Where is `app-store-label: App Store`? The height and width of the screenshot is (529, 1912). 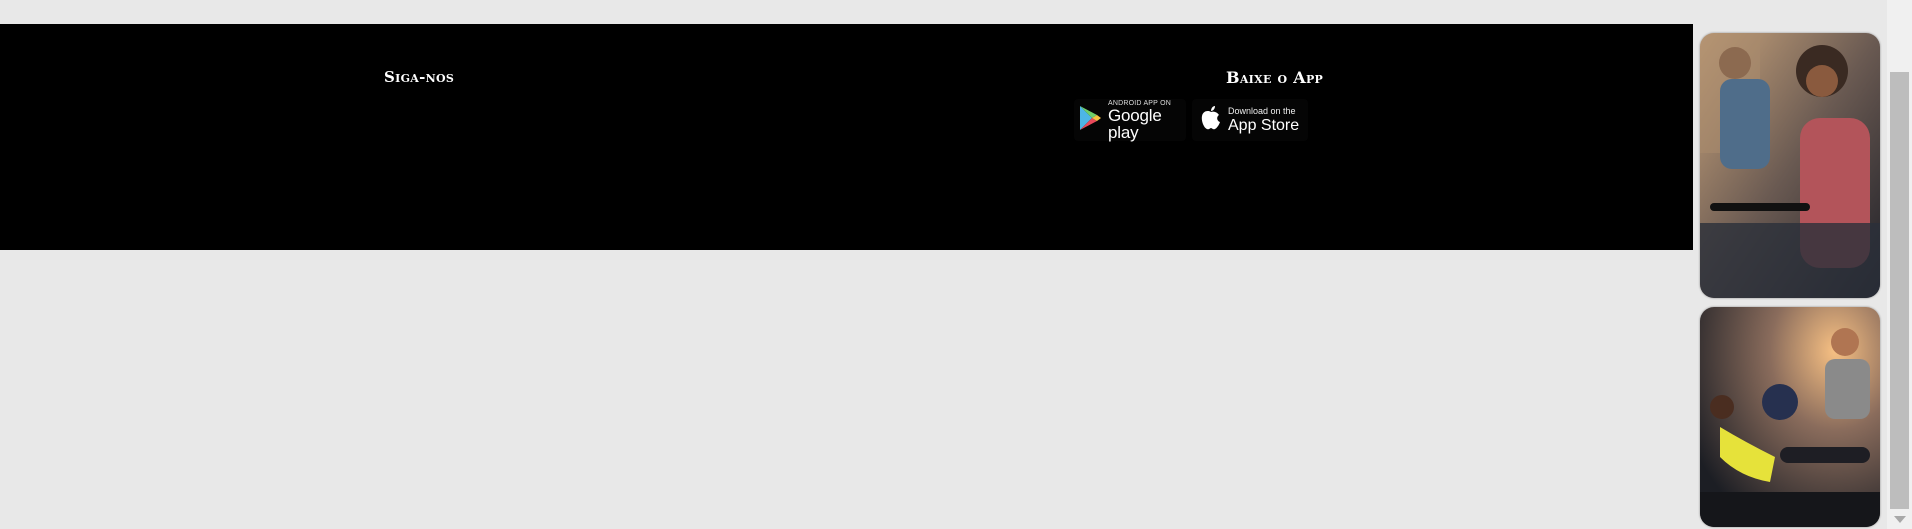 app-store-label: App Store is located at coordinates (1264, 125).